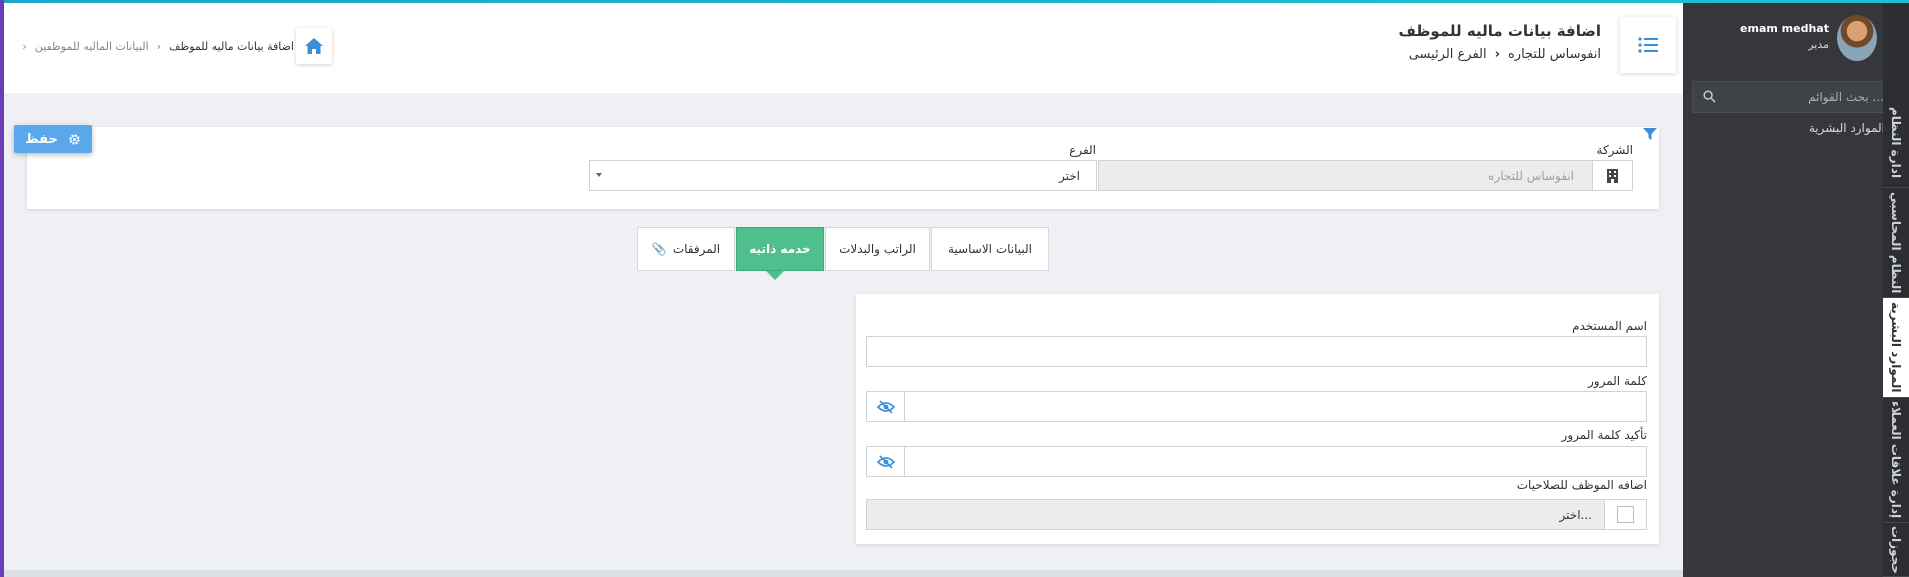  I want to click on building-icon, so click(1612, 175).